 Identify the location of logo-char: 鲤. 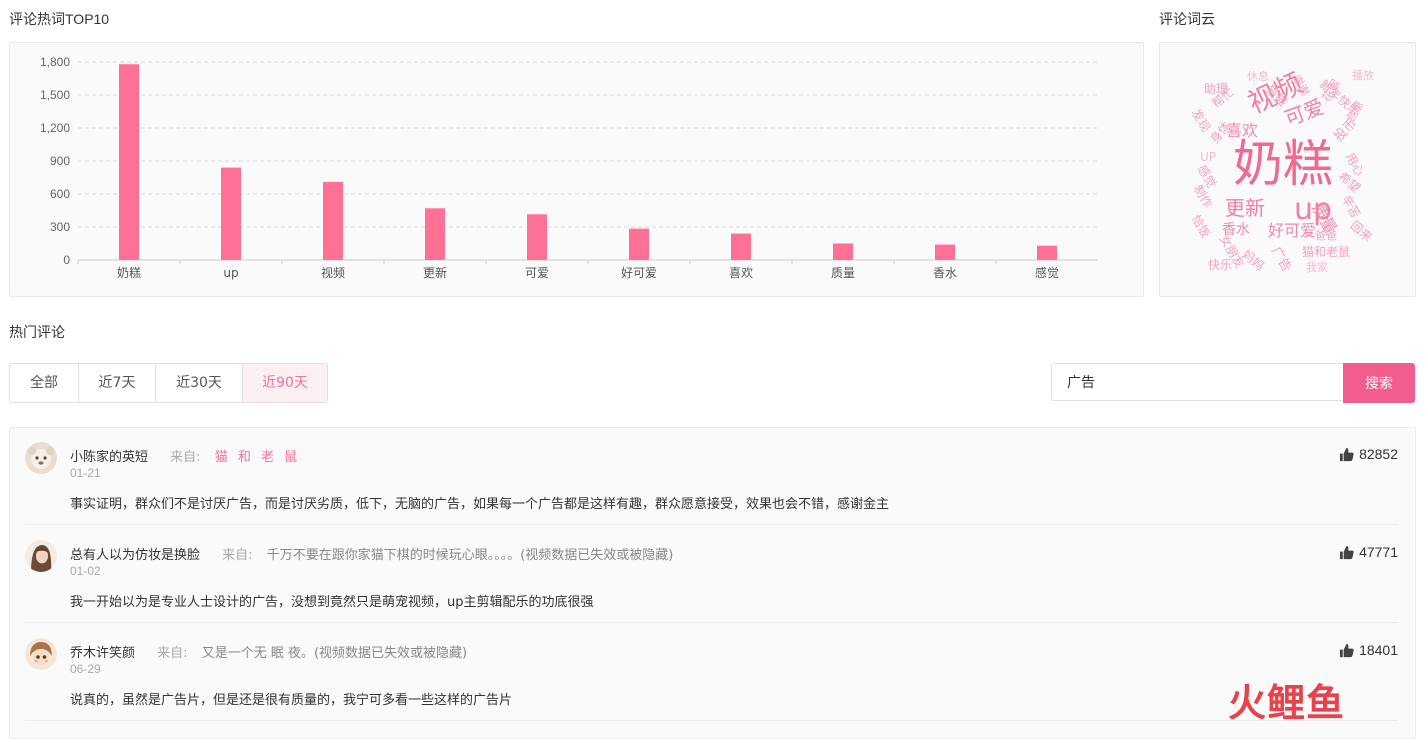
(1287, 703).